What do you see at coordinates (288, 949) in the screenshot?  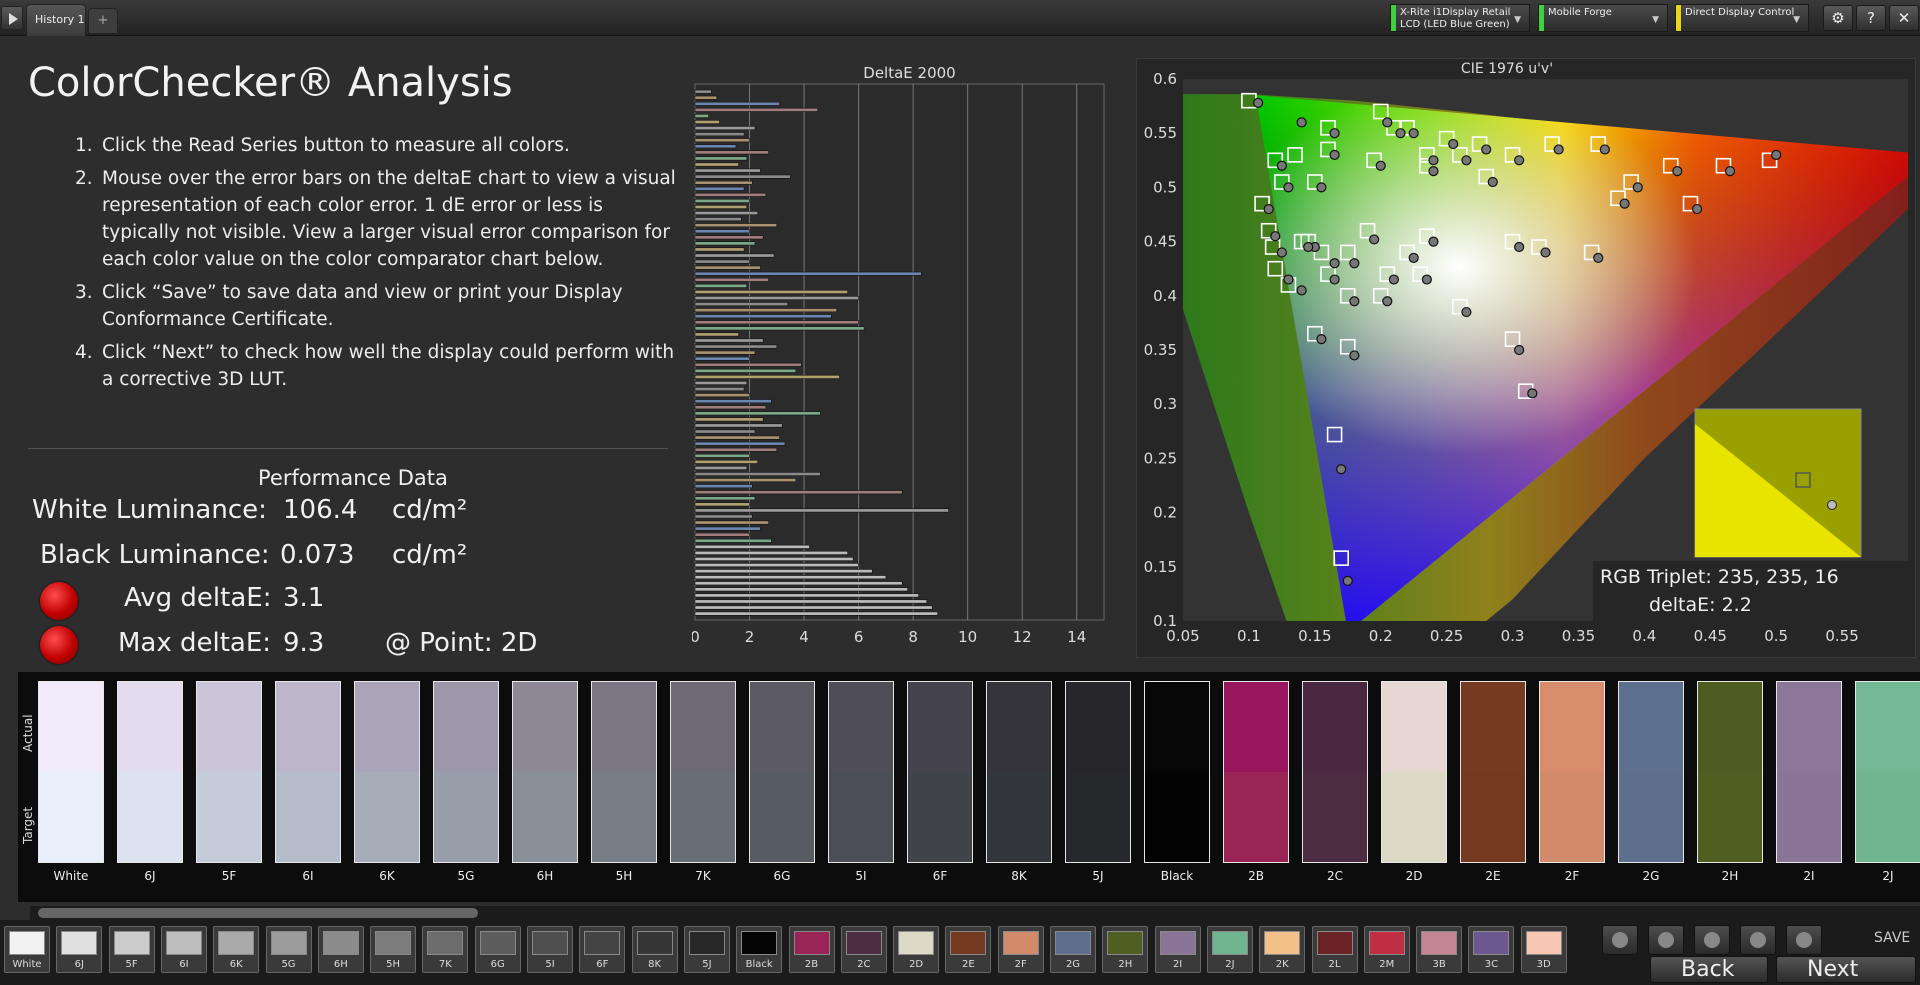 I see `strip-swatch-5g: 5G` at bounding box center [288, 949].